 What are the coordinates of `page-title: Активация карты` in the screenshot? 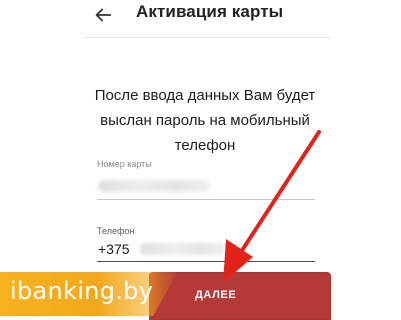 It's located at (210, 11).